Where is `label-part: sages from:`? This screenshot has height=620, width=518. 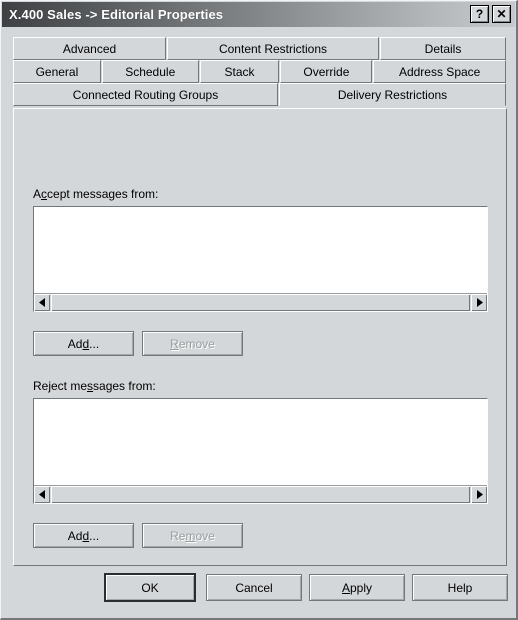 label-part: sages from: is located at coordinates (124, 386).